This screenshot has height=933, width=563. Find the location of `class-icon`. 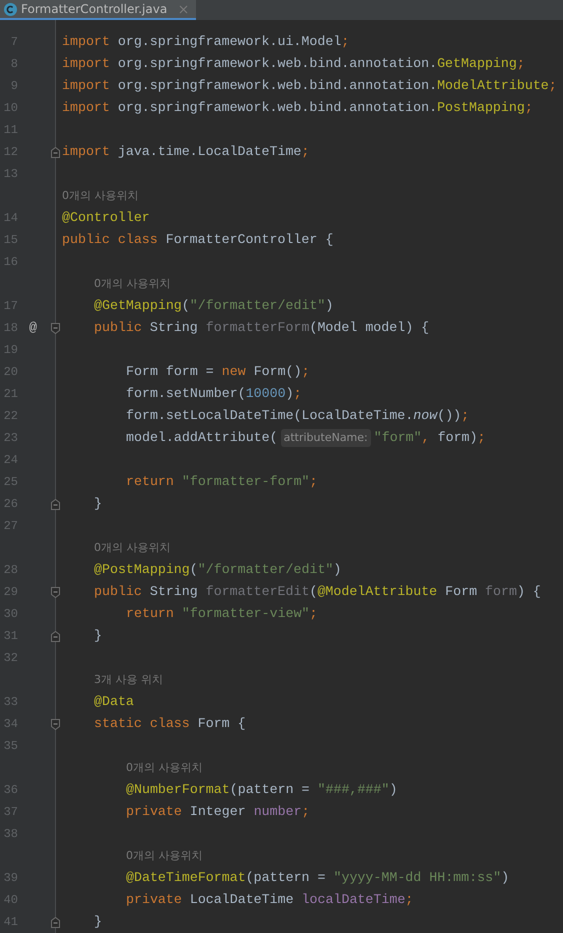

class-icon is located at coordinates (10, 9).